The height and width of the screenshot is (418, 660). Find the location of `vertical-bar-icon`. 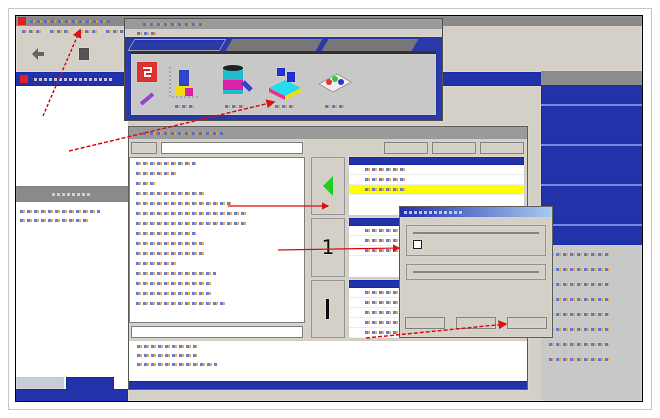

vertical-bar-icon is located at coordinates (328, 308).